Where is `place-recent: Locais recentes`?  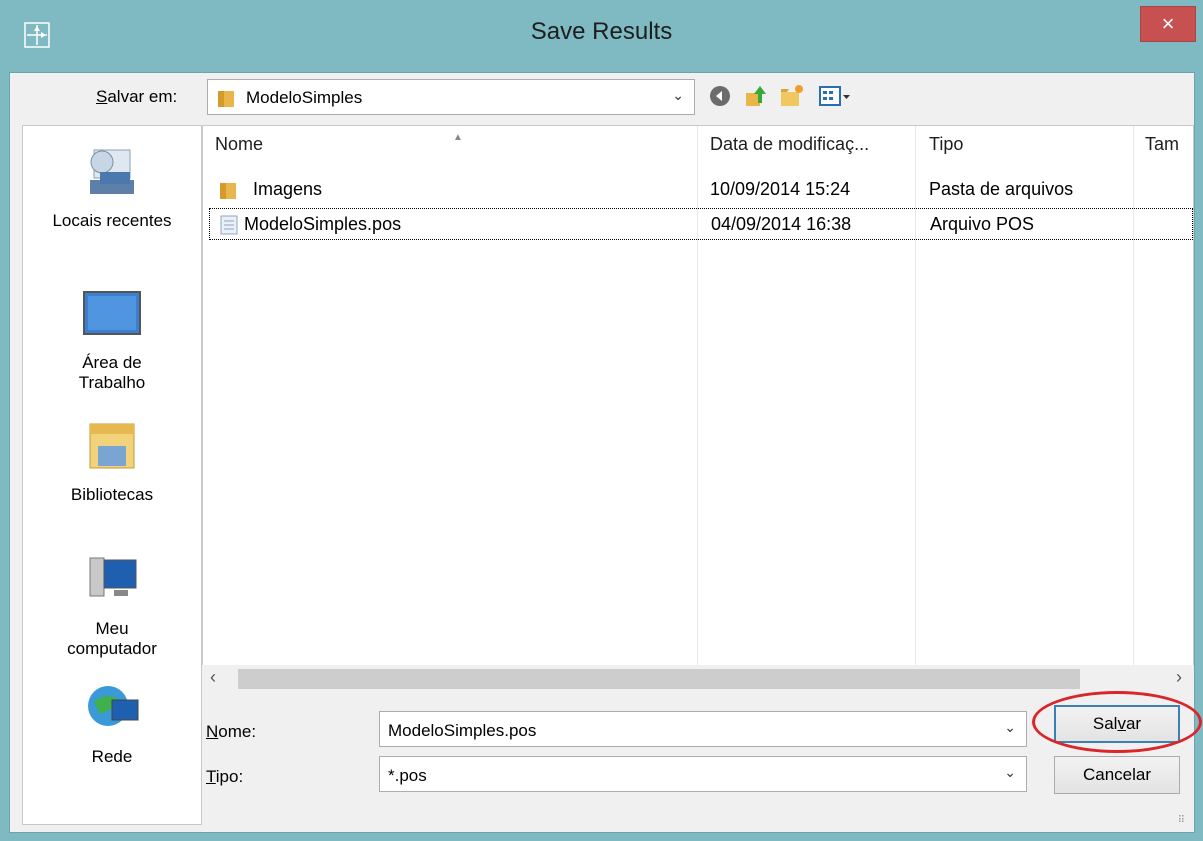 place-recent: Locais recentes is located at coordinates (112, 187).